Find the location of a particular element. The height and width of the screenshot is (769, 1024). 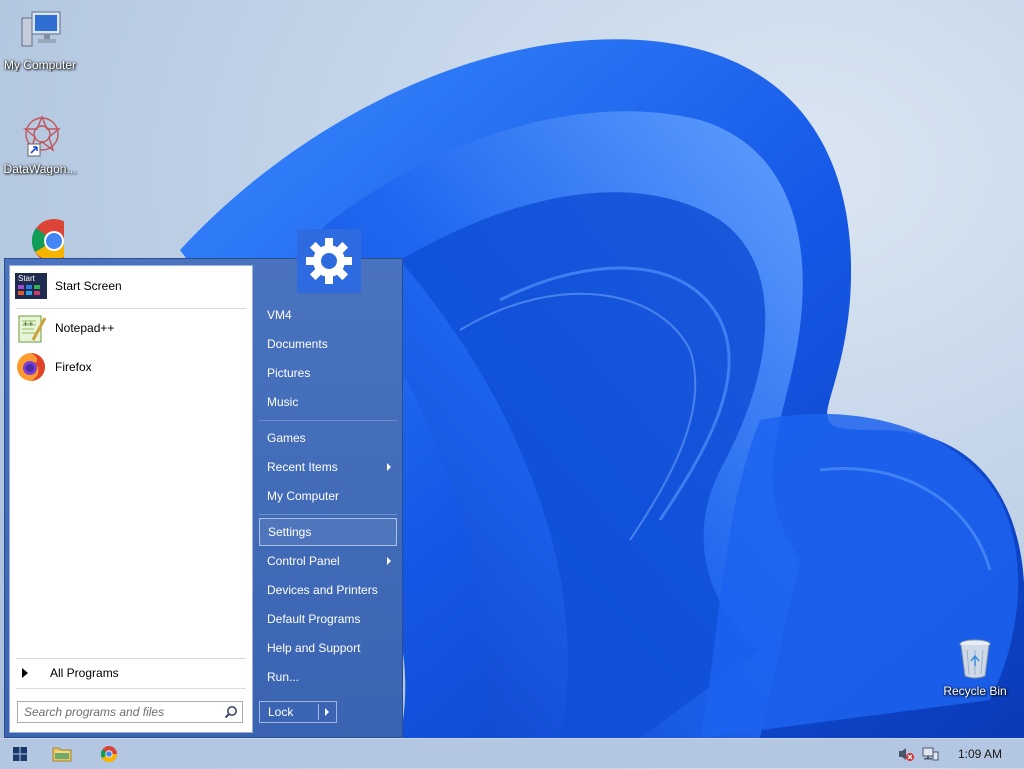

start-item-firefox: Firefox is located at coordinates (131, 367).